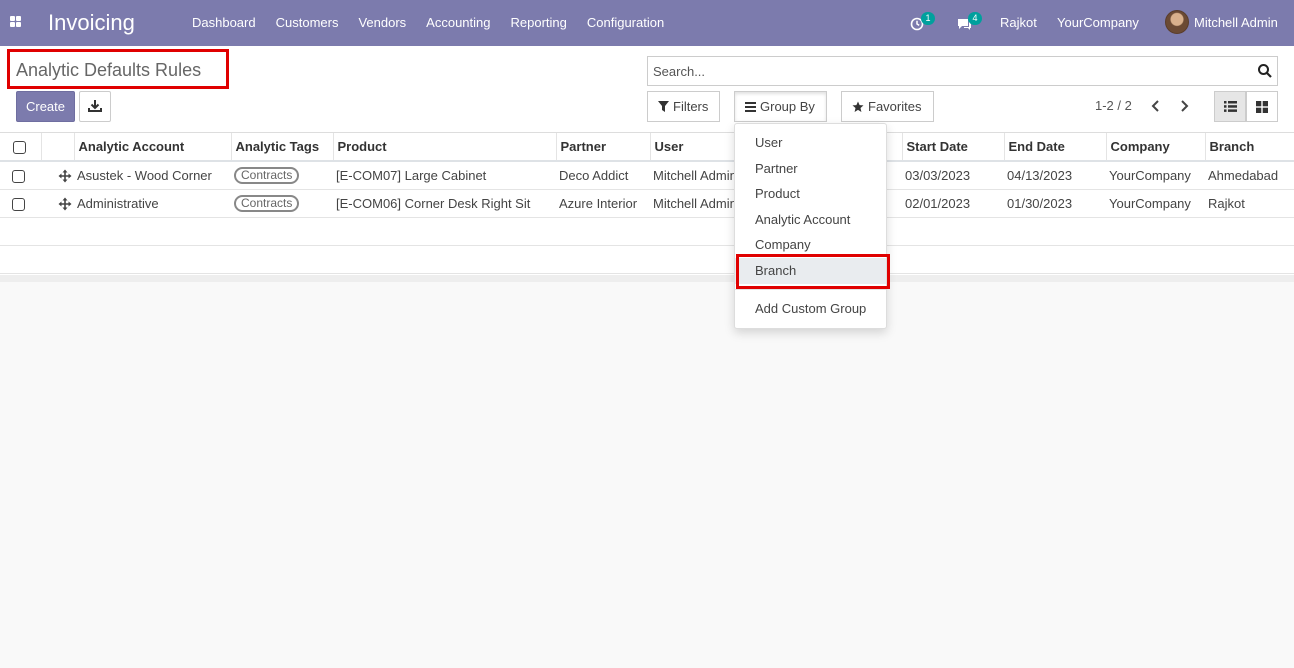 This screenshot has height=668, width=1294. I want to click on cell-partner: Deco Addict, so click(603, 175).